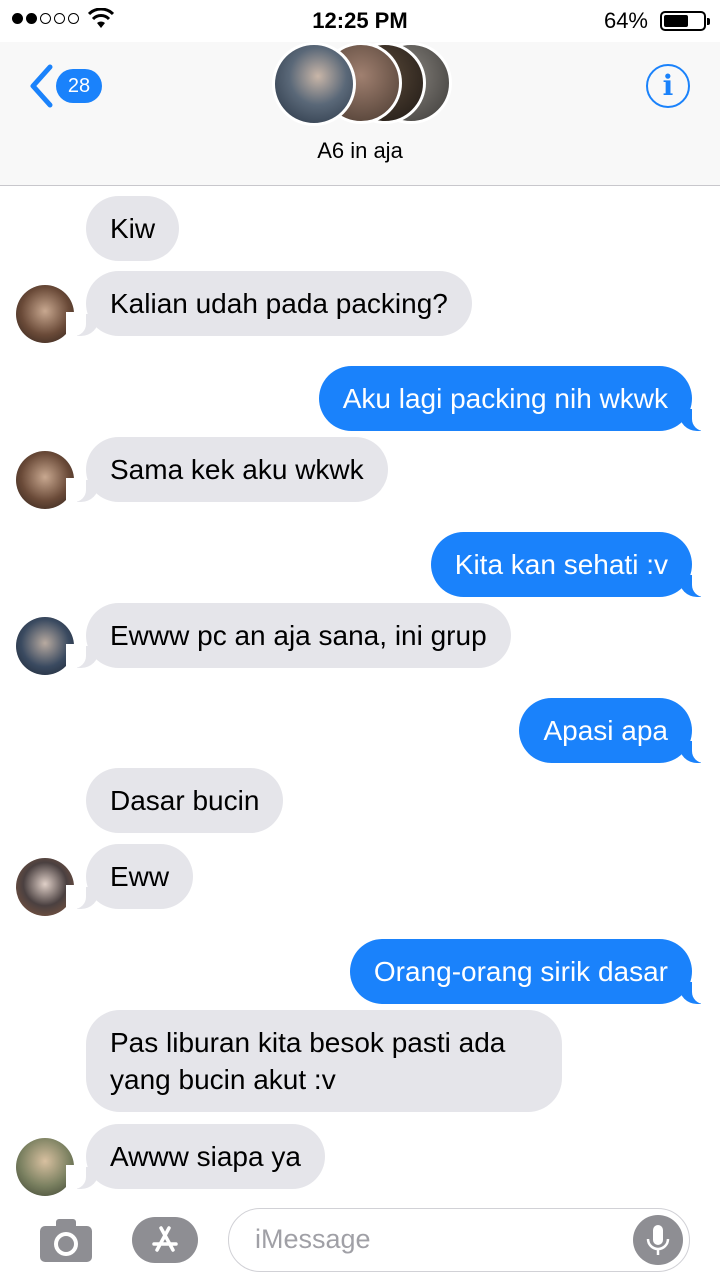  Describe the element at coordinates (360, 21) in the screenshot. I see `status-bar: 12:25 PM 64%` at that location.